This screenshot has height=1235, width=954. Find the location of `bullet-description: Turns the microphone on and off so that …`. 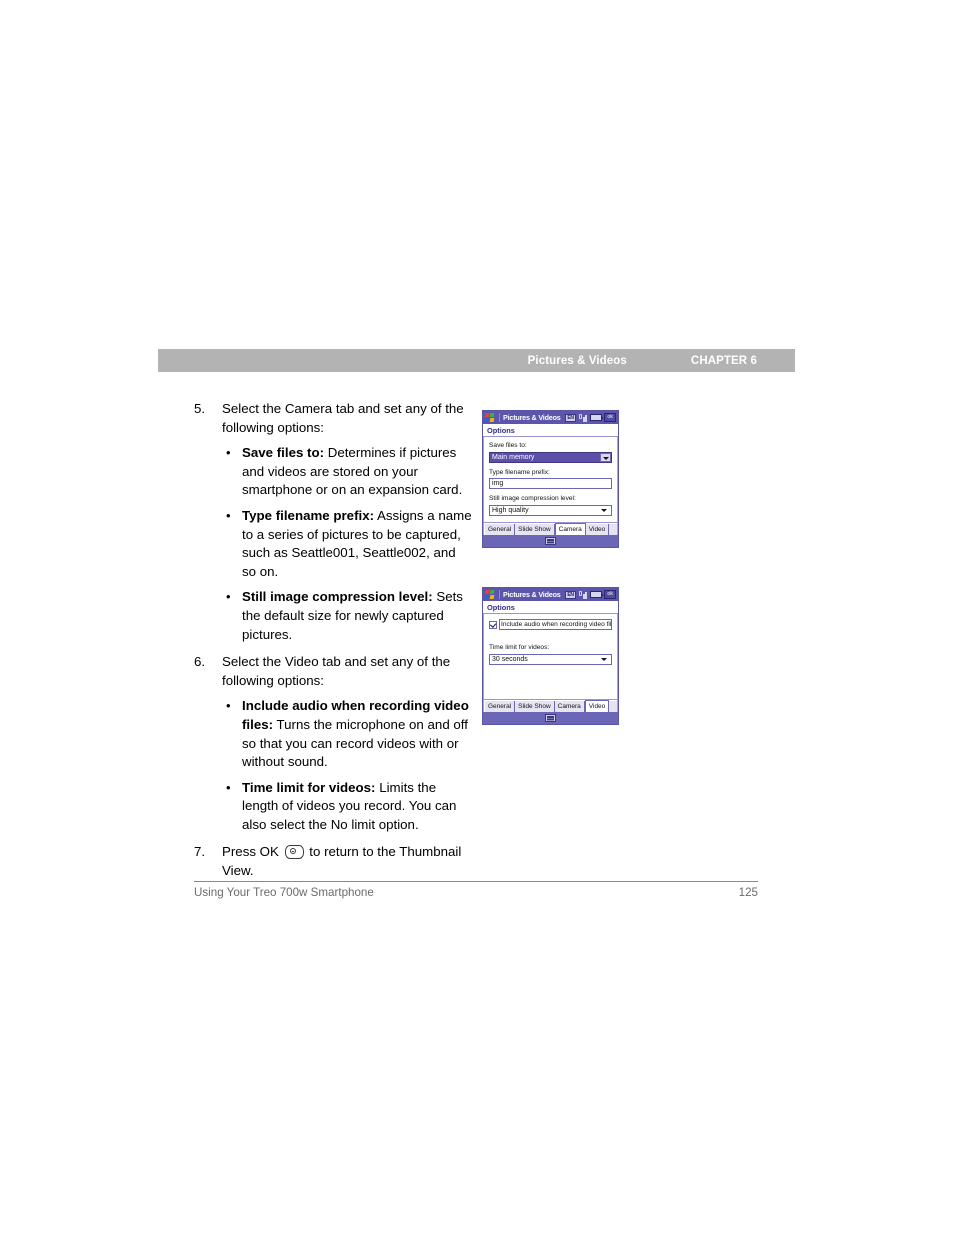

bullet-description: Turns the microphone on and off so that … is located at coordinates (355, 743).